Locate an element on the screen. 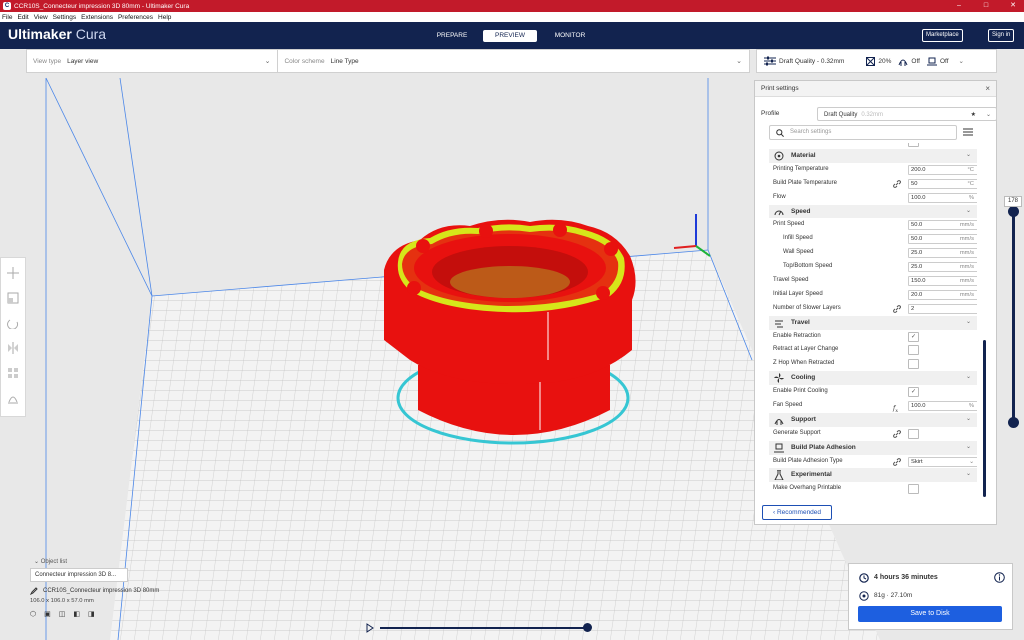 The width and height of the screenshot is (1024, 640). setting-input: 50 °C is located at coordinates (942, 183).